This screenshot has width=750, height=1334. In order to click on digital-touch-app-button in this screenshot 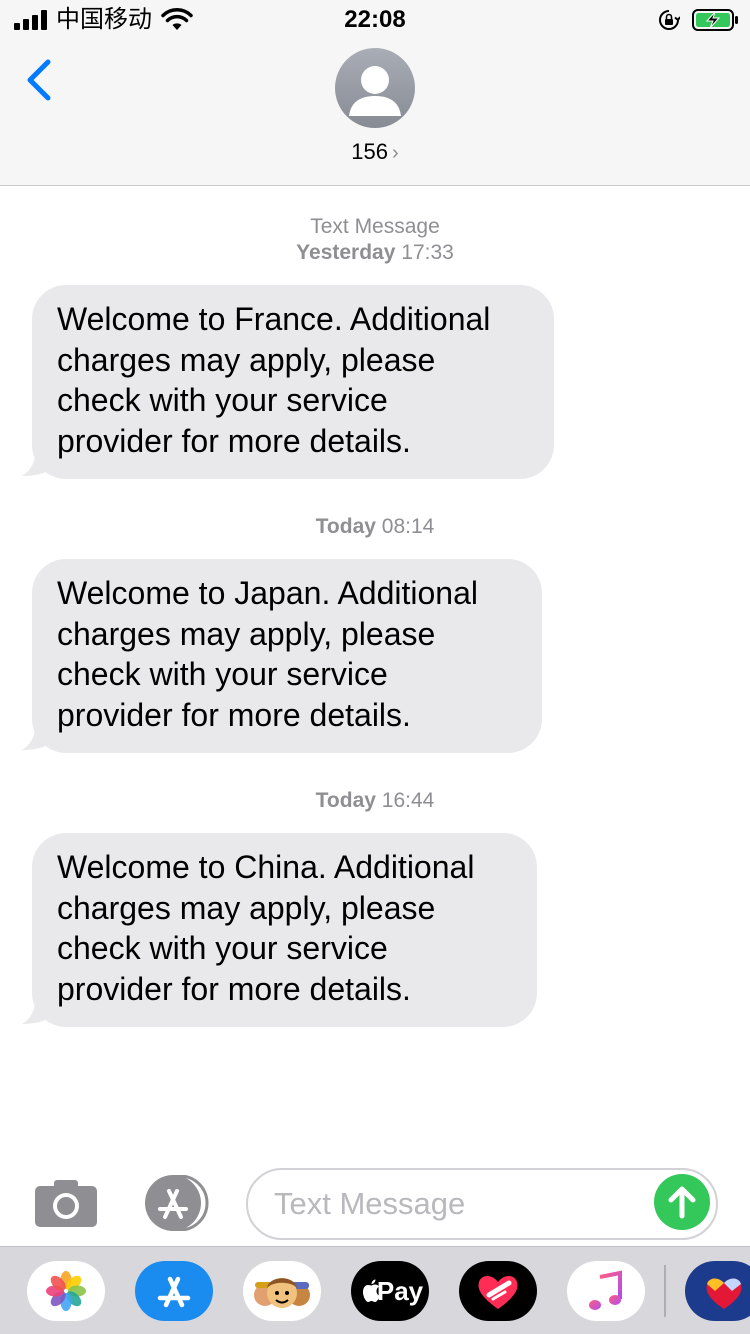, I will do `click(498, 1291)`.